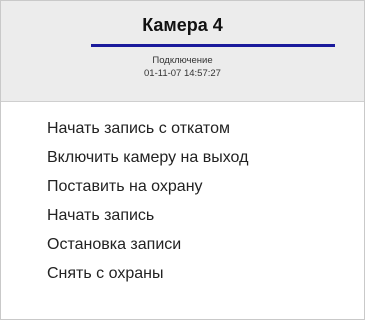 The width and height of the screenshot is (365, 320). What do you see at coordinates (182, 273) in the screenshot?
I see `menu-item-disarm: Снять с охраны` at bounding box center [182, 273].